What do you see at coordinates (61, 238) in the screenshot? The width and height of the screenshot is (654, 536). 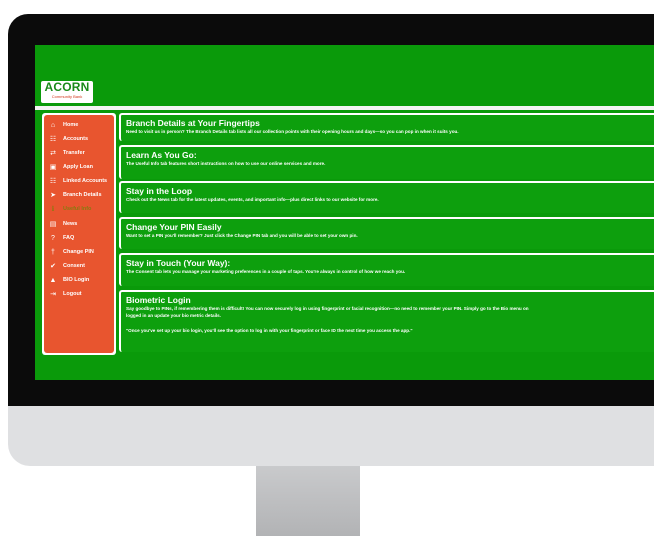 I see `sidebar-item-faq: ? FAQ` at bounding box center [61, 238].